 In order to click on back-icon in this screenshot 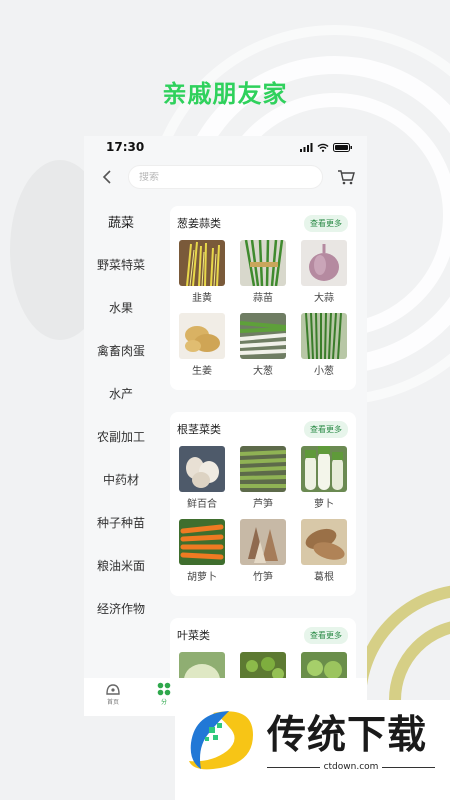, I will do `click(107, 177)`.